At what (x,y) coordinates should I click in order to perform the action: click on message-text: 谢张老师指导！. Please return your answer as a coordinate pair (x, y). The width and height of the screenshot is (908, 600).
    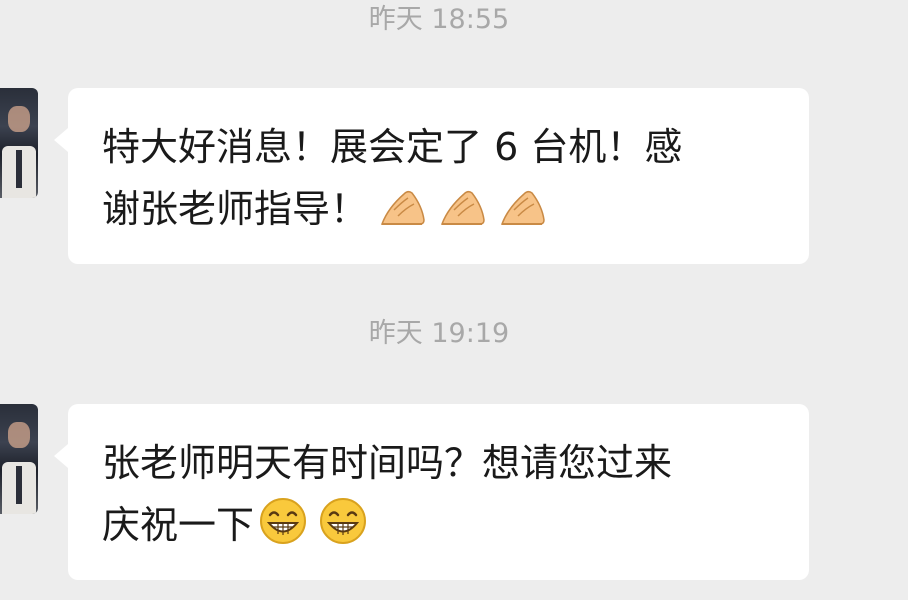
    Looking at the image, I should click on (235, 209).